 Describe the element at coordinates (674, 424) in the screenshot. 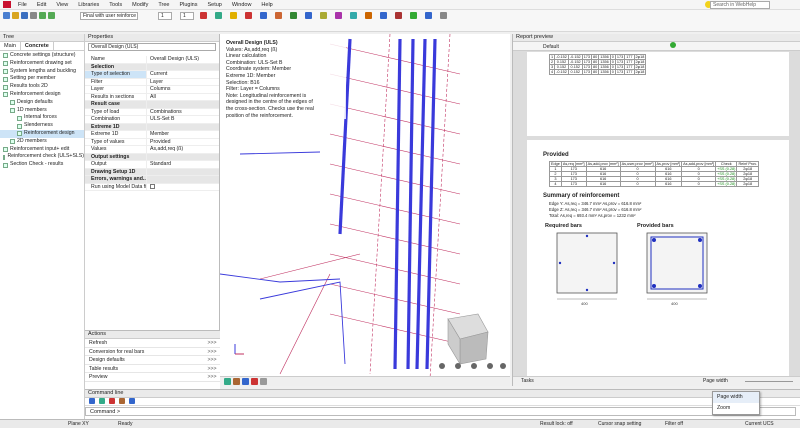

I see `filter-status: Filter off` at that location.